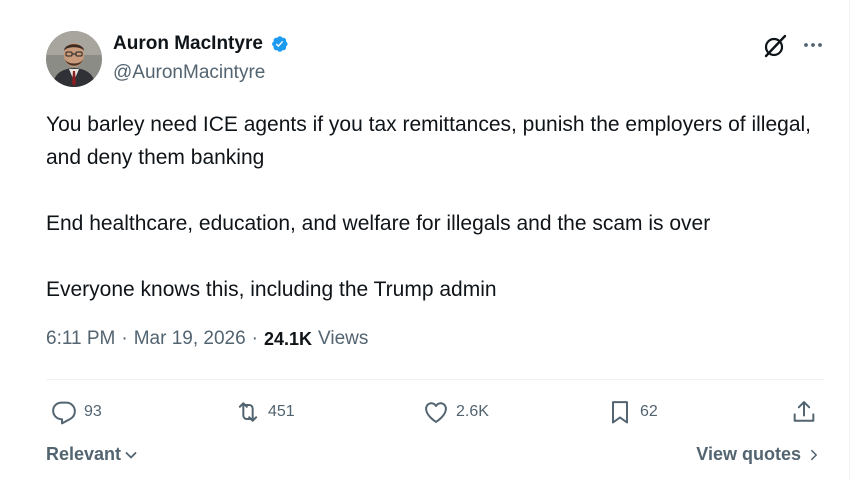  I want to click on share-button, so click(804, 412).